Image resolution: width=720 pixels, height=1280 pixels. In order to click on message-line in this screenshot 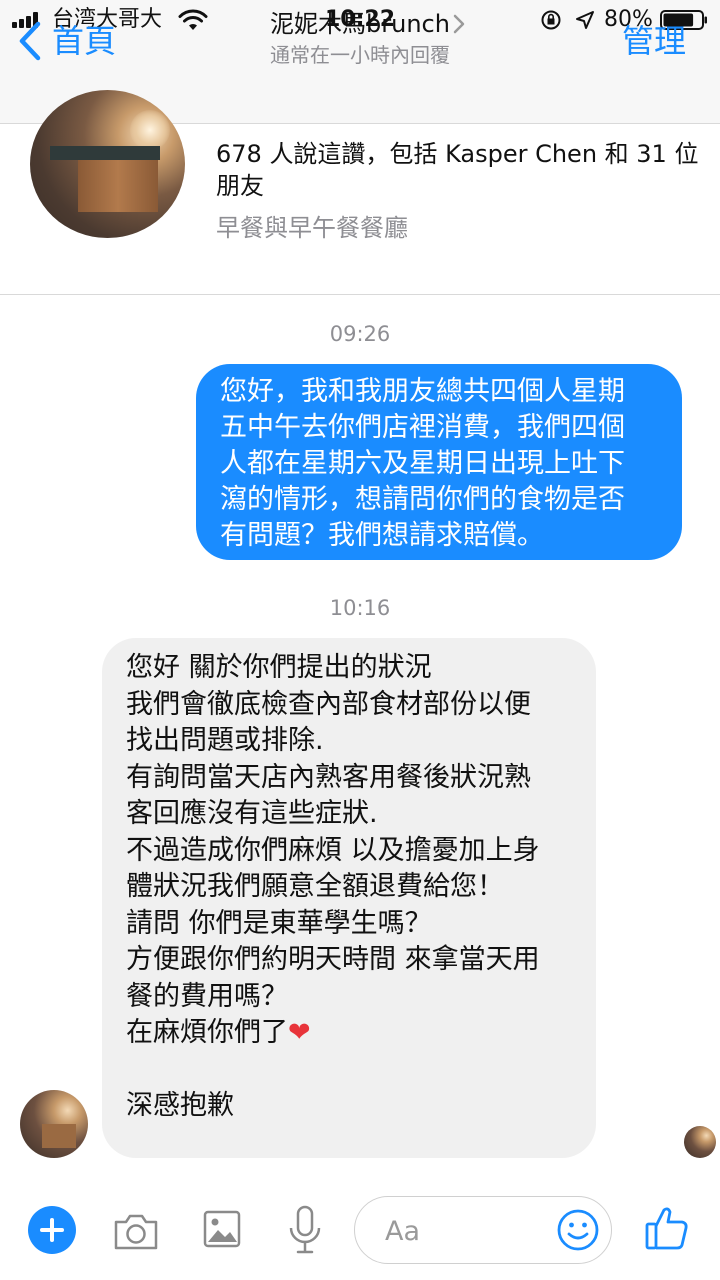, I will do `click(349, 1070)`.